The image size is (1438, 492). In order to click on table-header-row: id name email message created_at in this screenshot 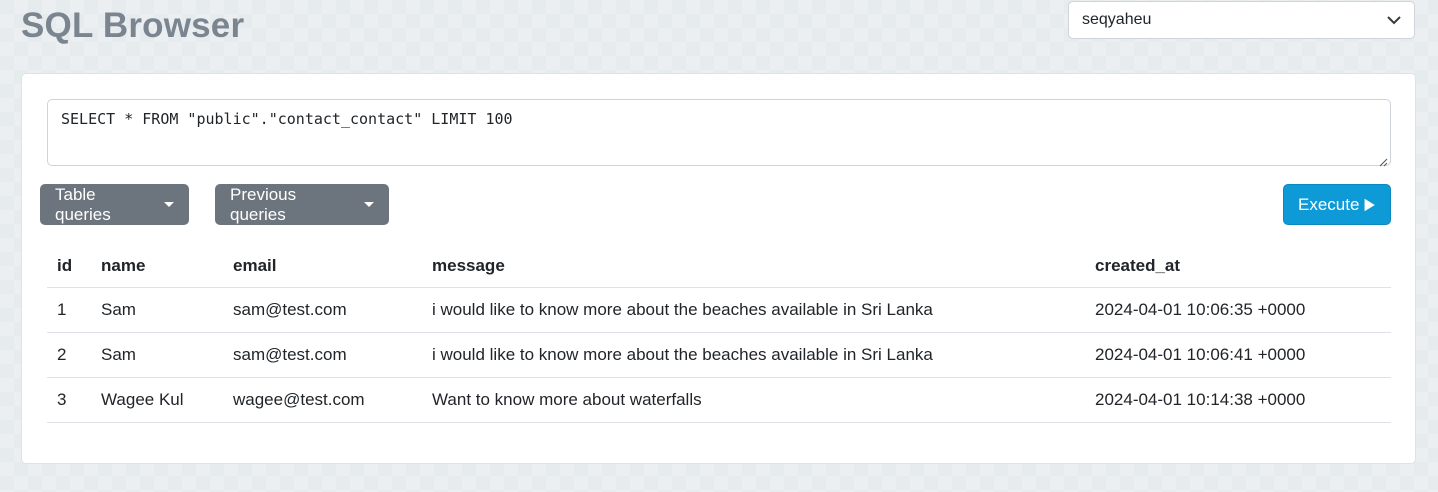, I will do `click(719, 266)`.